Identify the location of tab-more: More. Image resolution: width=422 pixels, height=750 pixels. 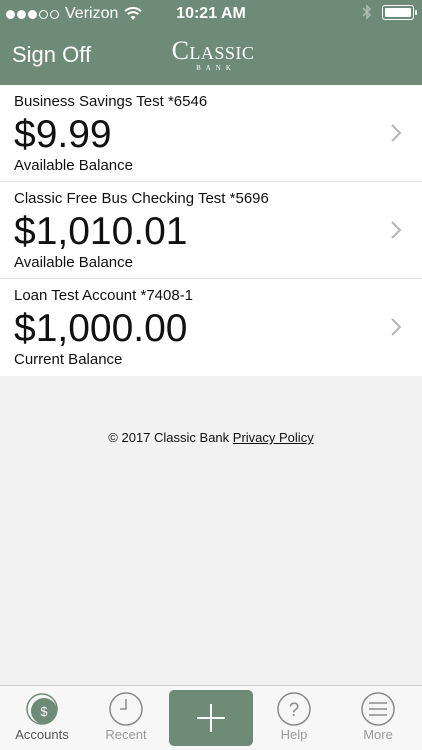
(378, 718).